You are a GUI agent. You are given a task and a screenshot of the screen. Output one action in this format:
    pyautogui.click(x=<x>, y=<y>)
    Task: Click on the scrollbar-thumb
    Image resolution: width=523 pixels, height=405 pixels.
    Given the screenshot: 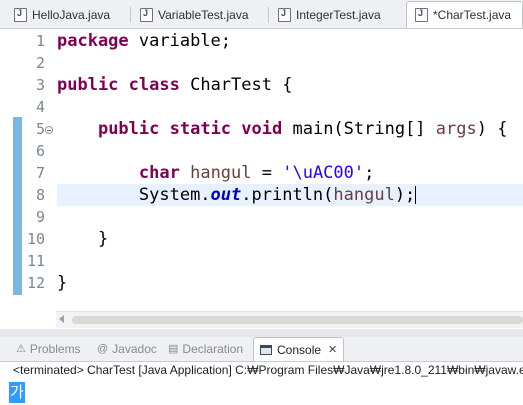 What is the action you would take?
    pyautogui.click(x=297, y=320)
    